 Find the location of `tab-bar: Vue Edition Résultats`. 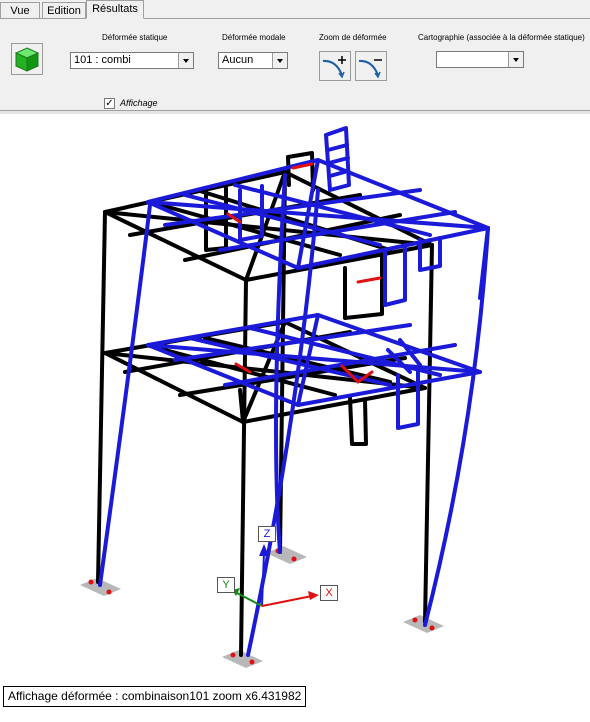

tab-bar: Vue Edition Résultats is located at coordinates (295, 9).